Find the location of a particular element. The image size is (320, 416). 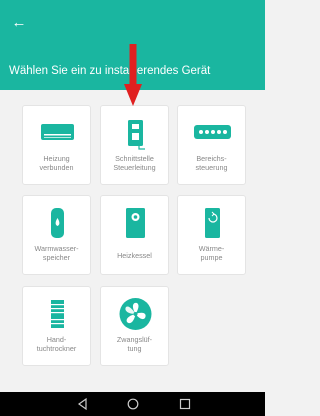

device-card-handtuchtrockner: Hand-tuchtrockner is located at coordinates (56, 326).